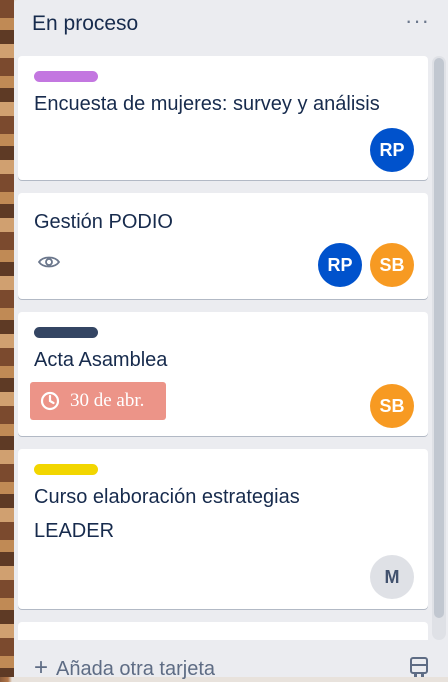 The width and height of the screenshot is (448, 682). What do you see at coordinates (392, 577) in the screenshot?
I see `avatar: M` at bounding box center [392, 577].